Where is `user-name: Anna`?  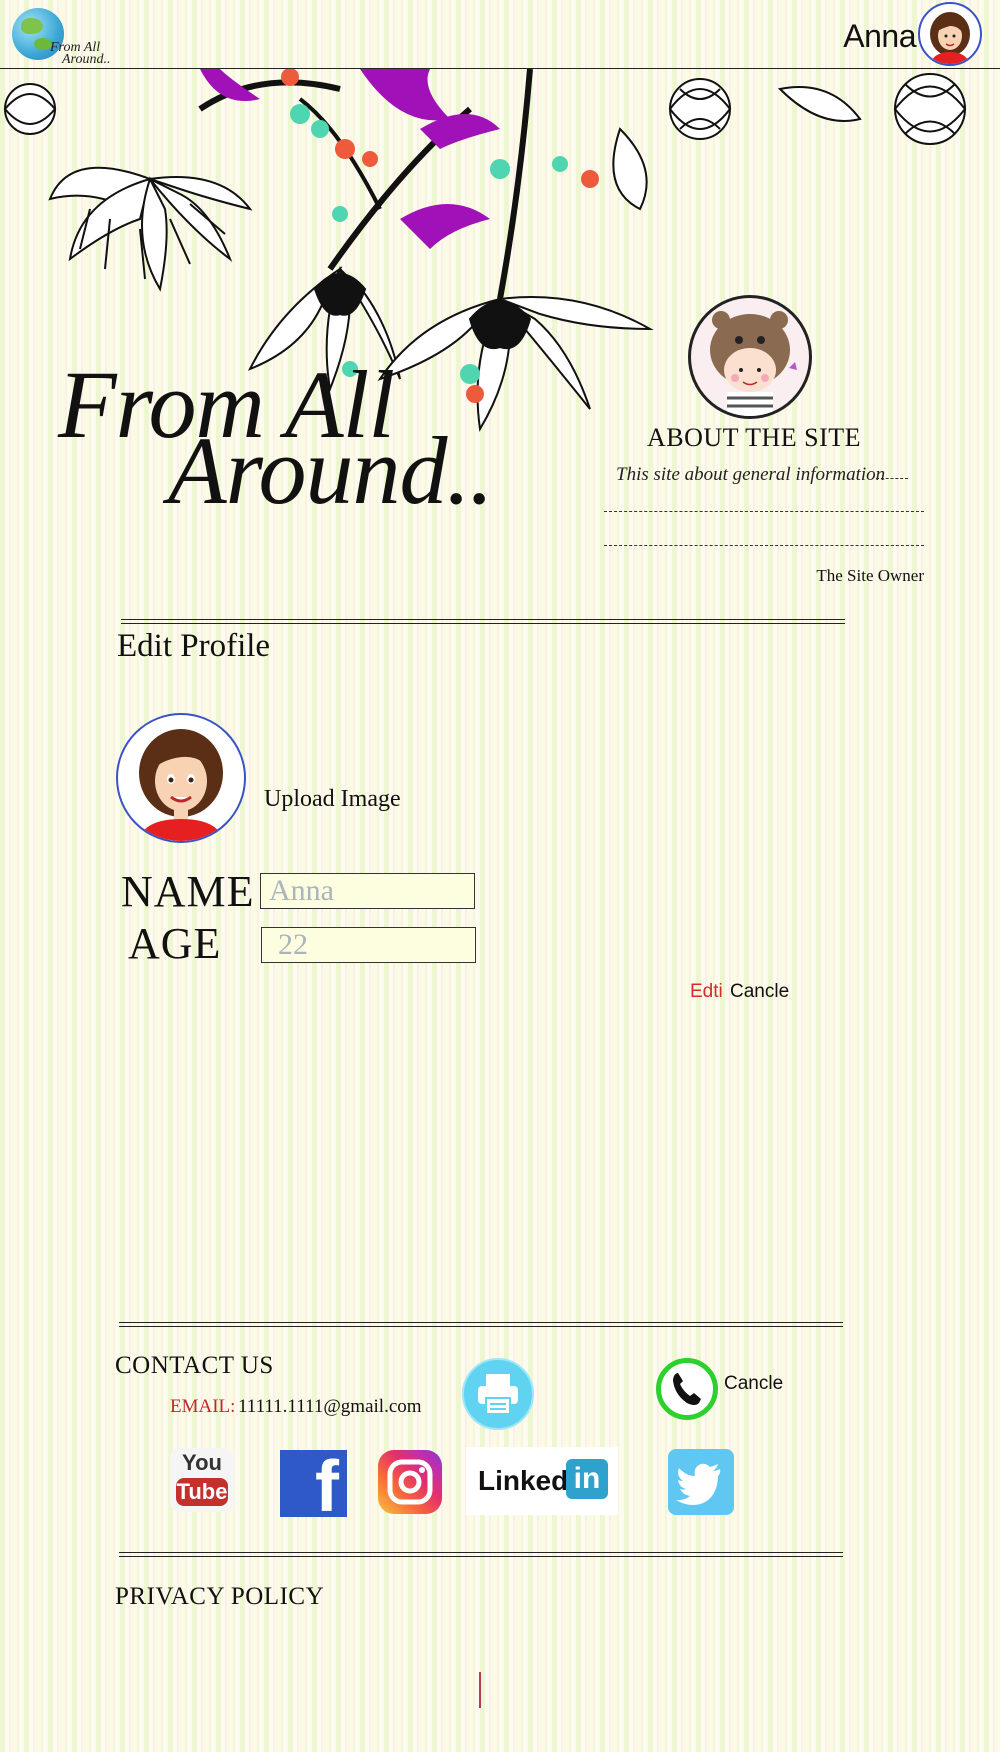 user-name: Anna is located at coordinates (879, 36).